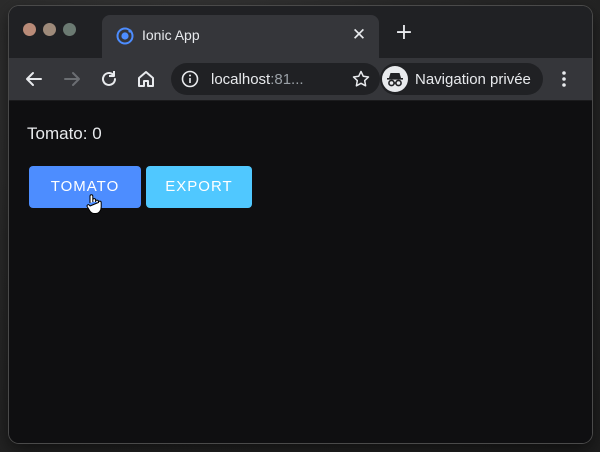 The height and width of the screenshot is (452, 600). Describe the element at coordinates (69, 29) in the screenshot. I see `zoom-window-button` at that location.